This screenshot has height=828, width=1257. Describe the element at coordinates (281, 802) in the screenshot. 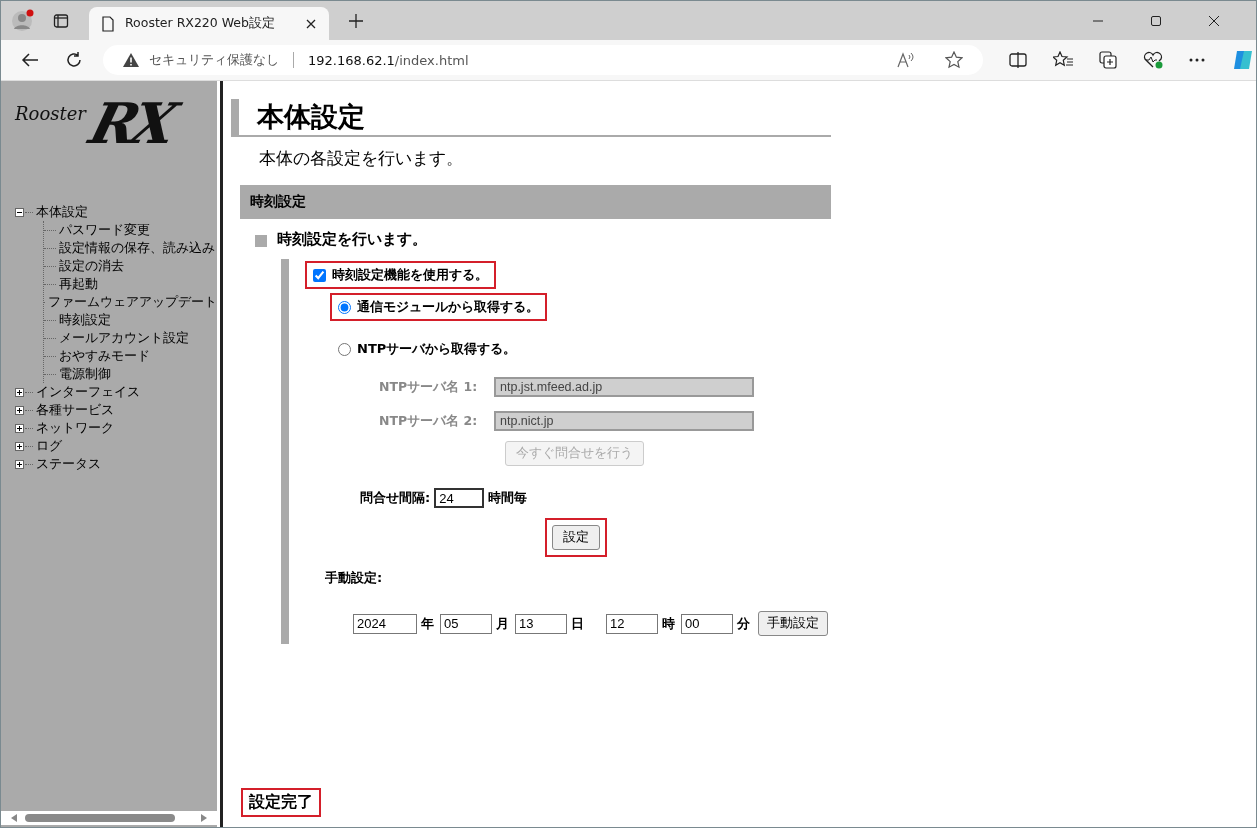

I see `status-text: 設定完了` at that location.